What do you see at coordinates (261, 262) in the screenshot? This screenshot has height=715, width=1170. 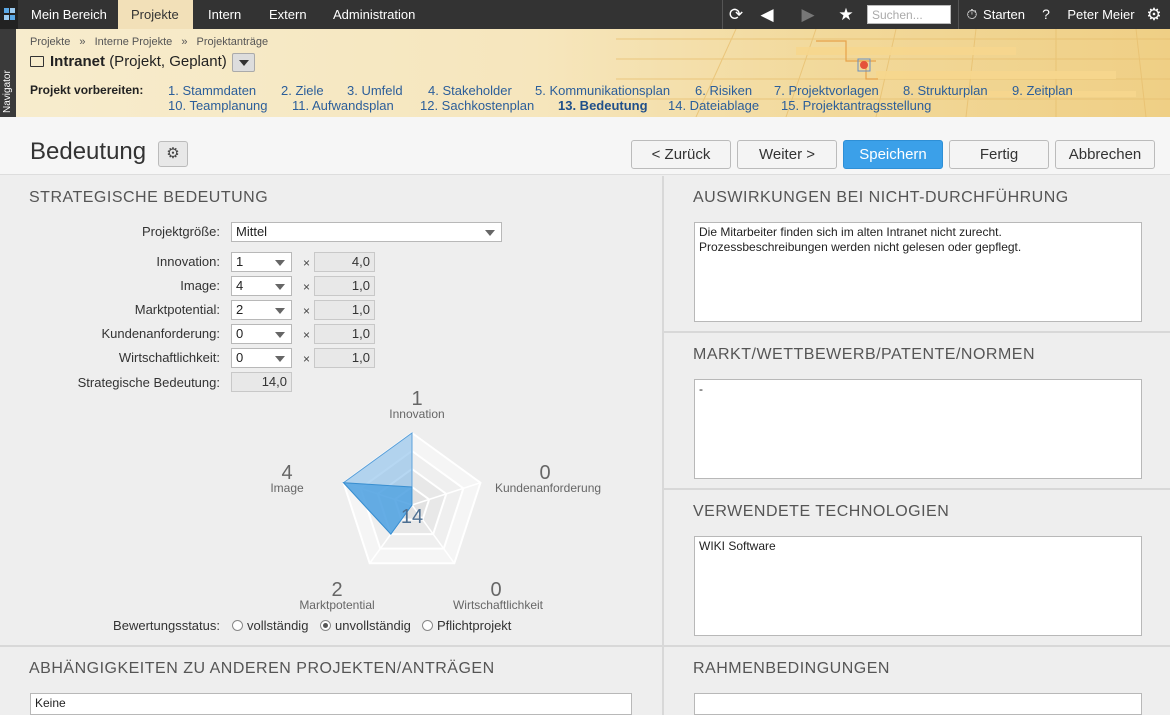 I see `innovation-select: 1` at bounding box center [261, 262].